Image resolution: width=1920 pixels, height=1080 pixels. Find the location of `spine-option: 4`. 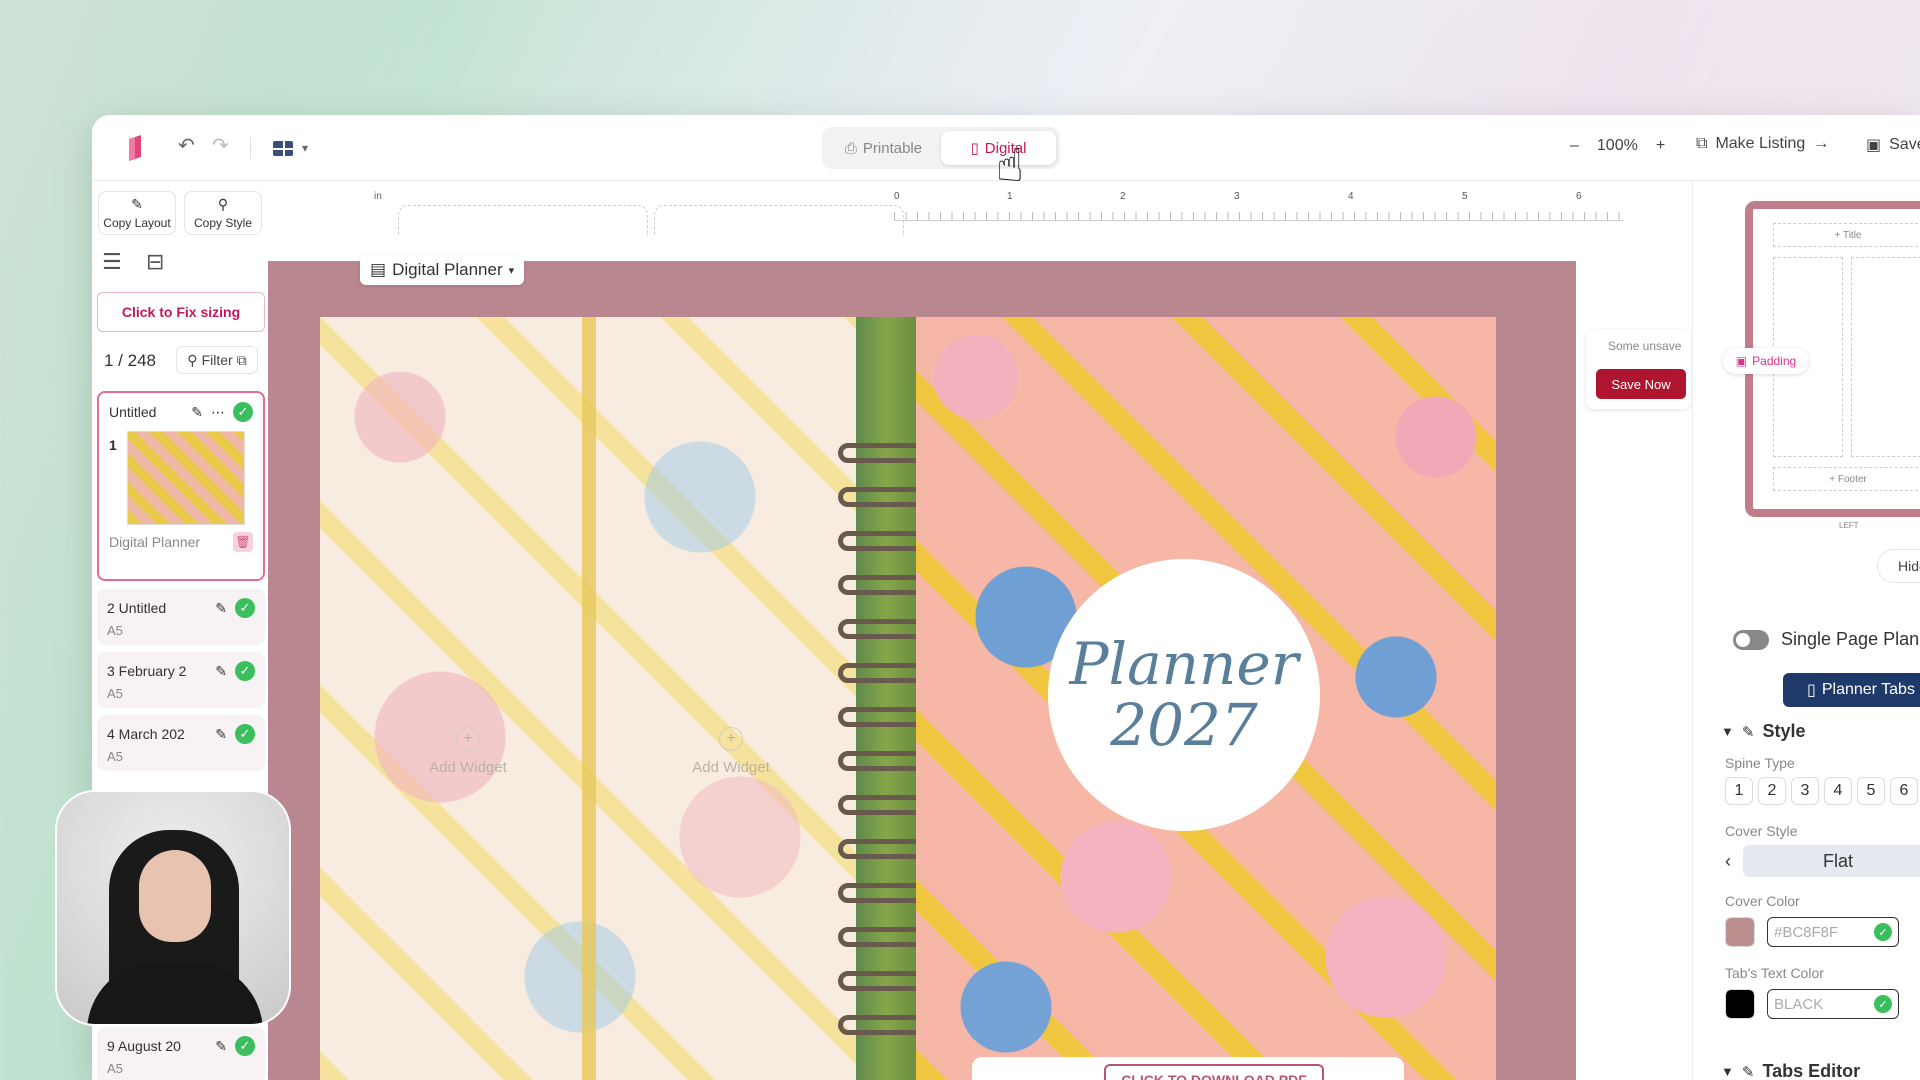

spine-option: 4 is located at coordinates (1838, 791).